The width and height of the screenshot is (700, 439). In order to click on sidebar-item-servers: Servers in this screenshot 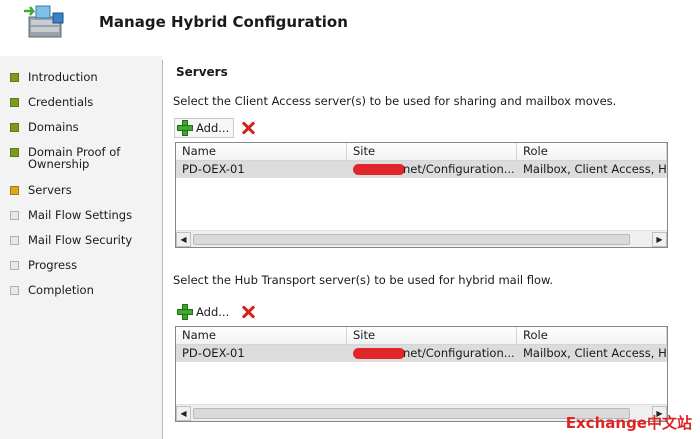, I will do `click(74, 190)`.